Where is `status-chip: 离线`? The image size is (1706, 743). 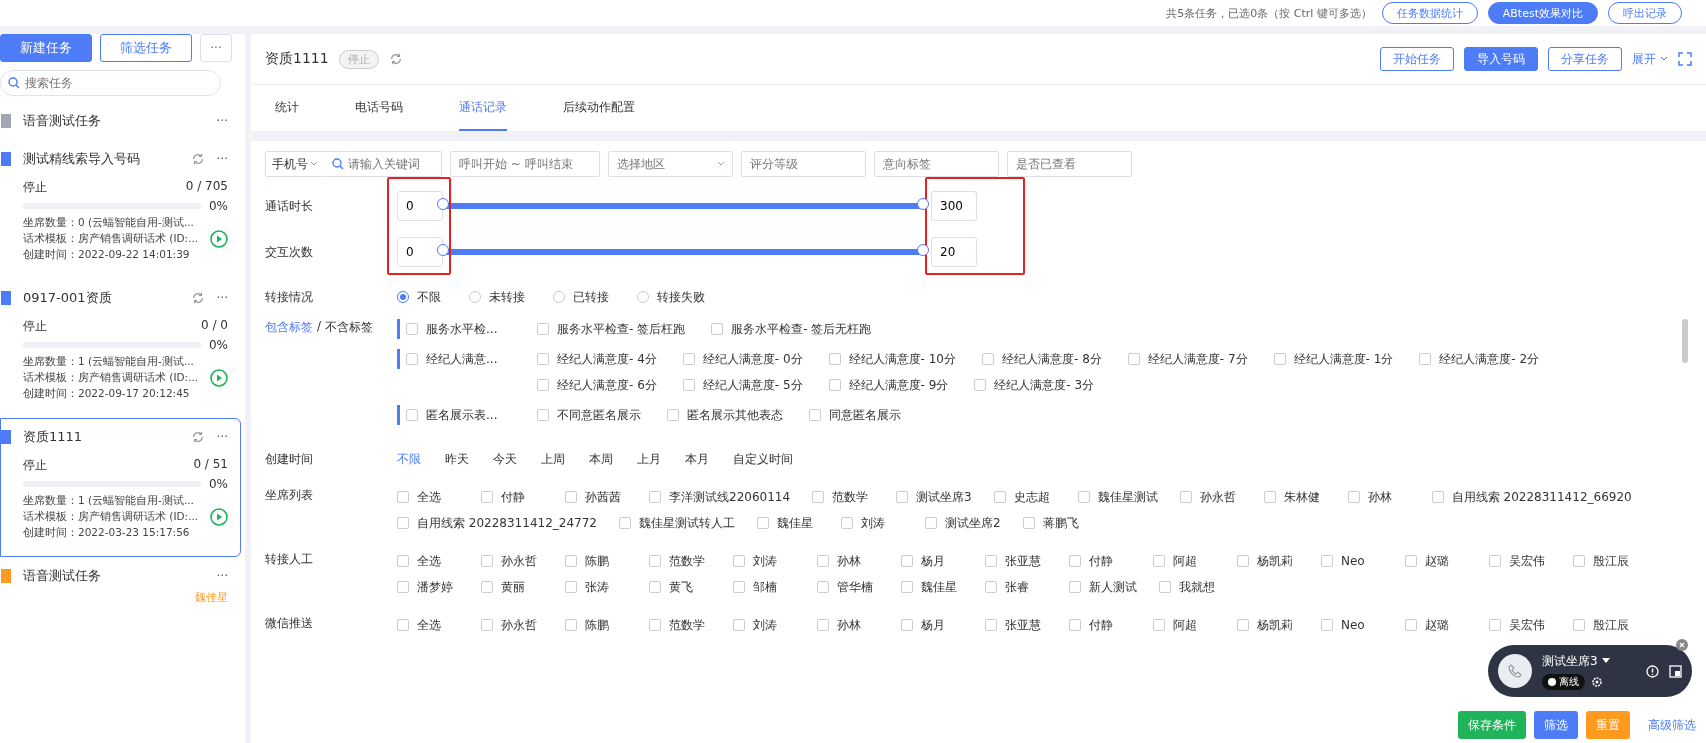 status-chip: 离线 is located at coordinates (1563, 681).